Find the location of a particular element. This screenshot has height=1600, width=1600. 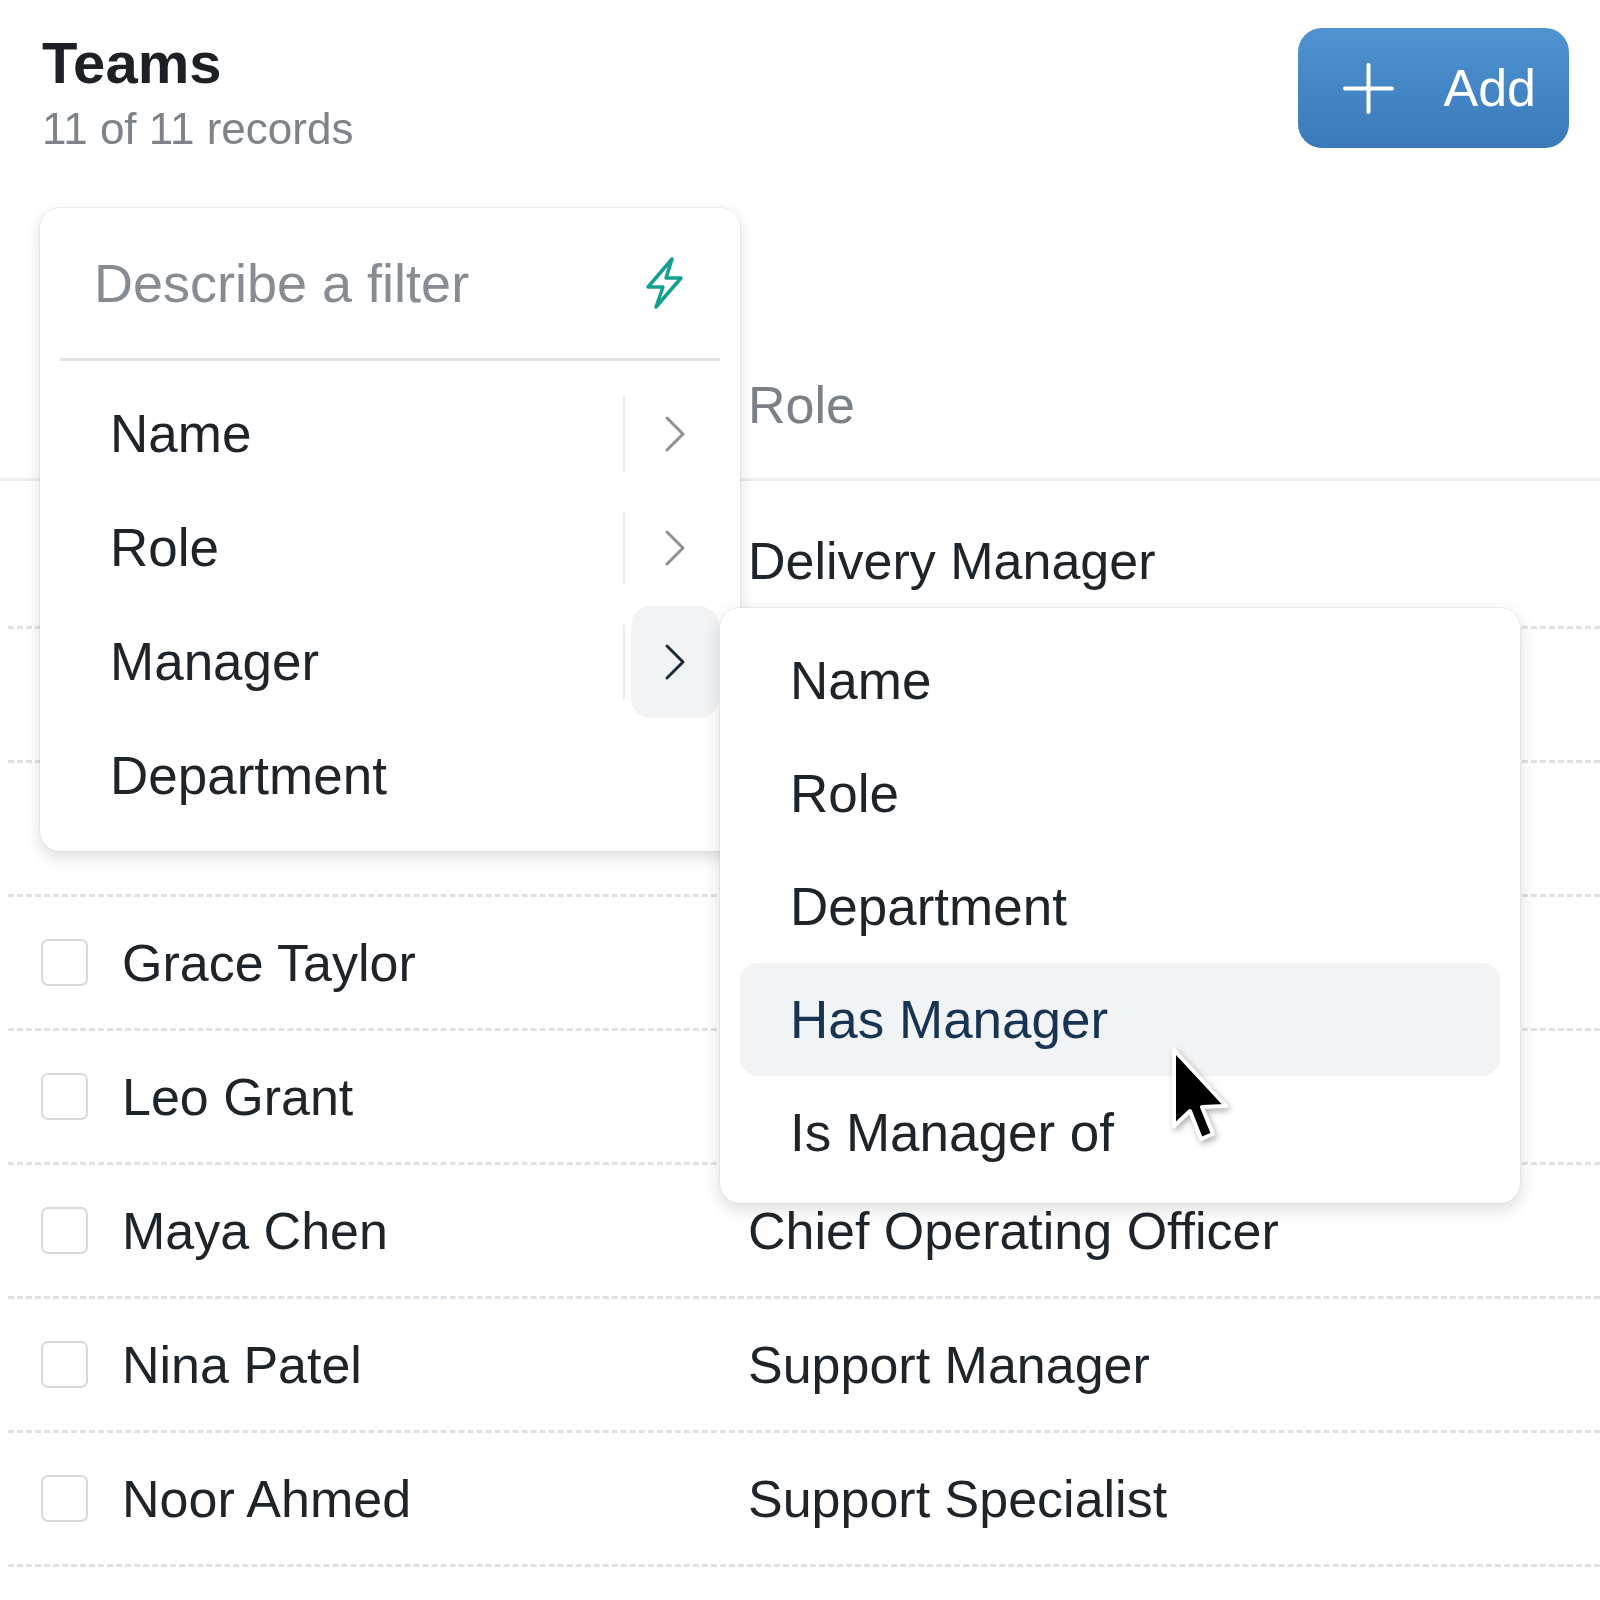

menu-item: Name is located at coordinates (331, 434).